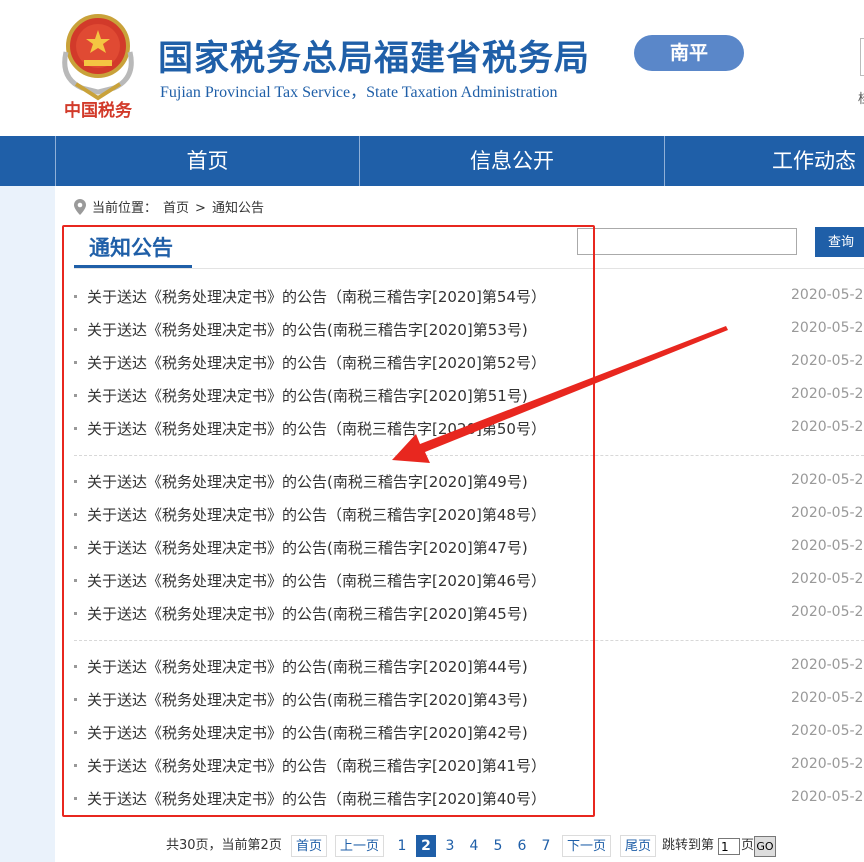 The height and width of the screenshot is (862, 864). I want to click on search-input, so click(687, 241).